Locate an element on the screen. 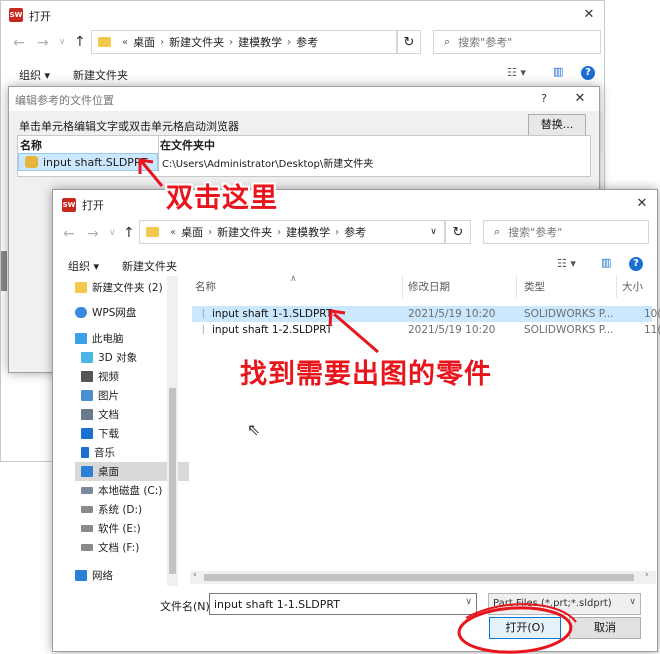 The height and width of the screenshot is (654, 660). front-organize-menu: 组织 ▾ is located at coordinates (83, 266).